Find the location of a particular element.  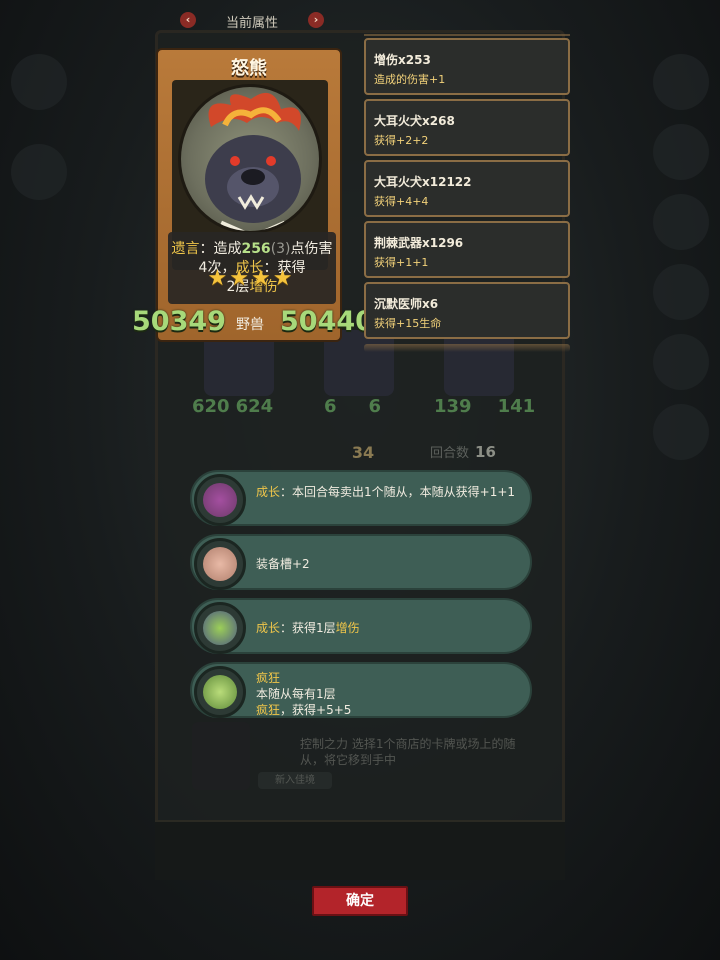

background-left-menu is located at coordinates (39, 130).